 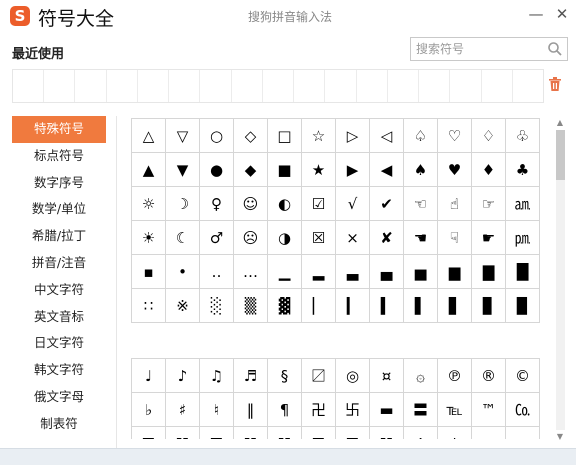 What do you see at coordinates (285, 204) in the screenshot?
I see `symbol-cell: ◐` at bounding box center [285, 204].